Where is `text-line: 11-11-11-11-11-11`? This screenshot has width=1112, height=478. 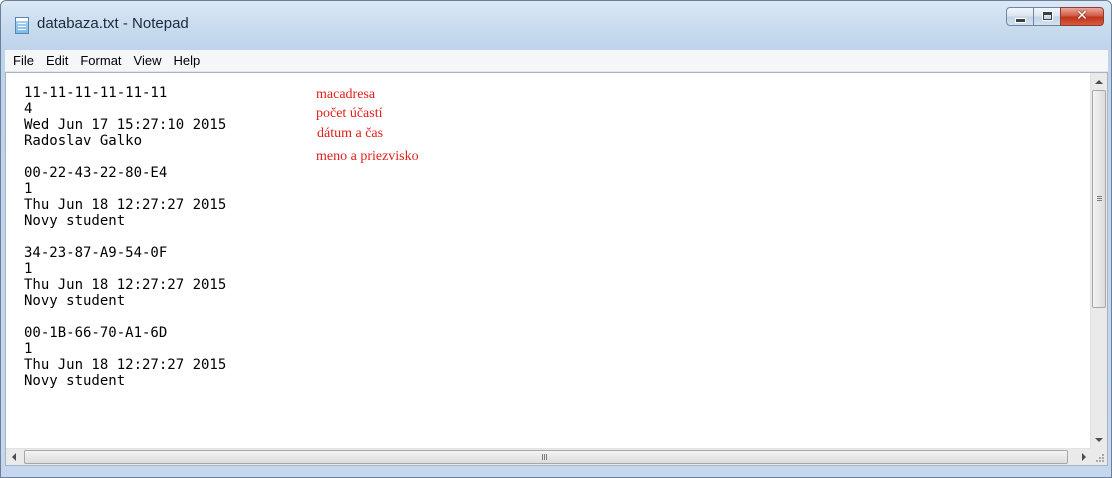 text-line: 11-11-11-11-11-11 is located at coordinates (96, 93).